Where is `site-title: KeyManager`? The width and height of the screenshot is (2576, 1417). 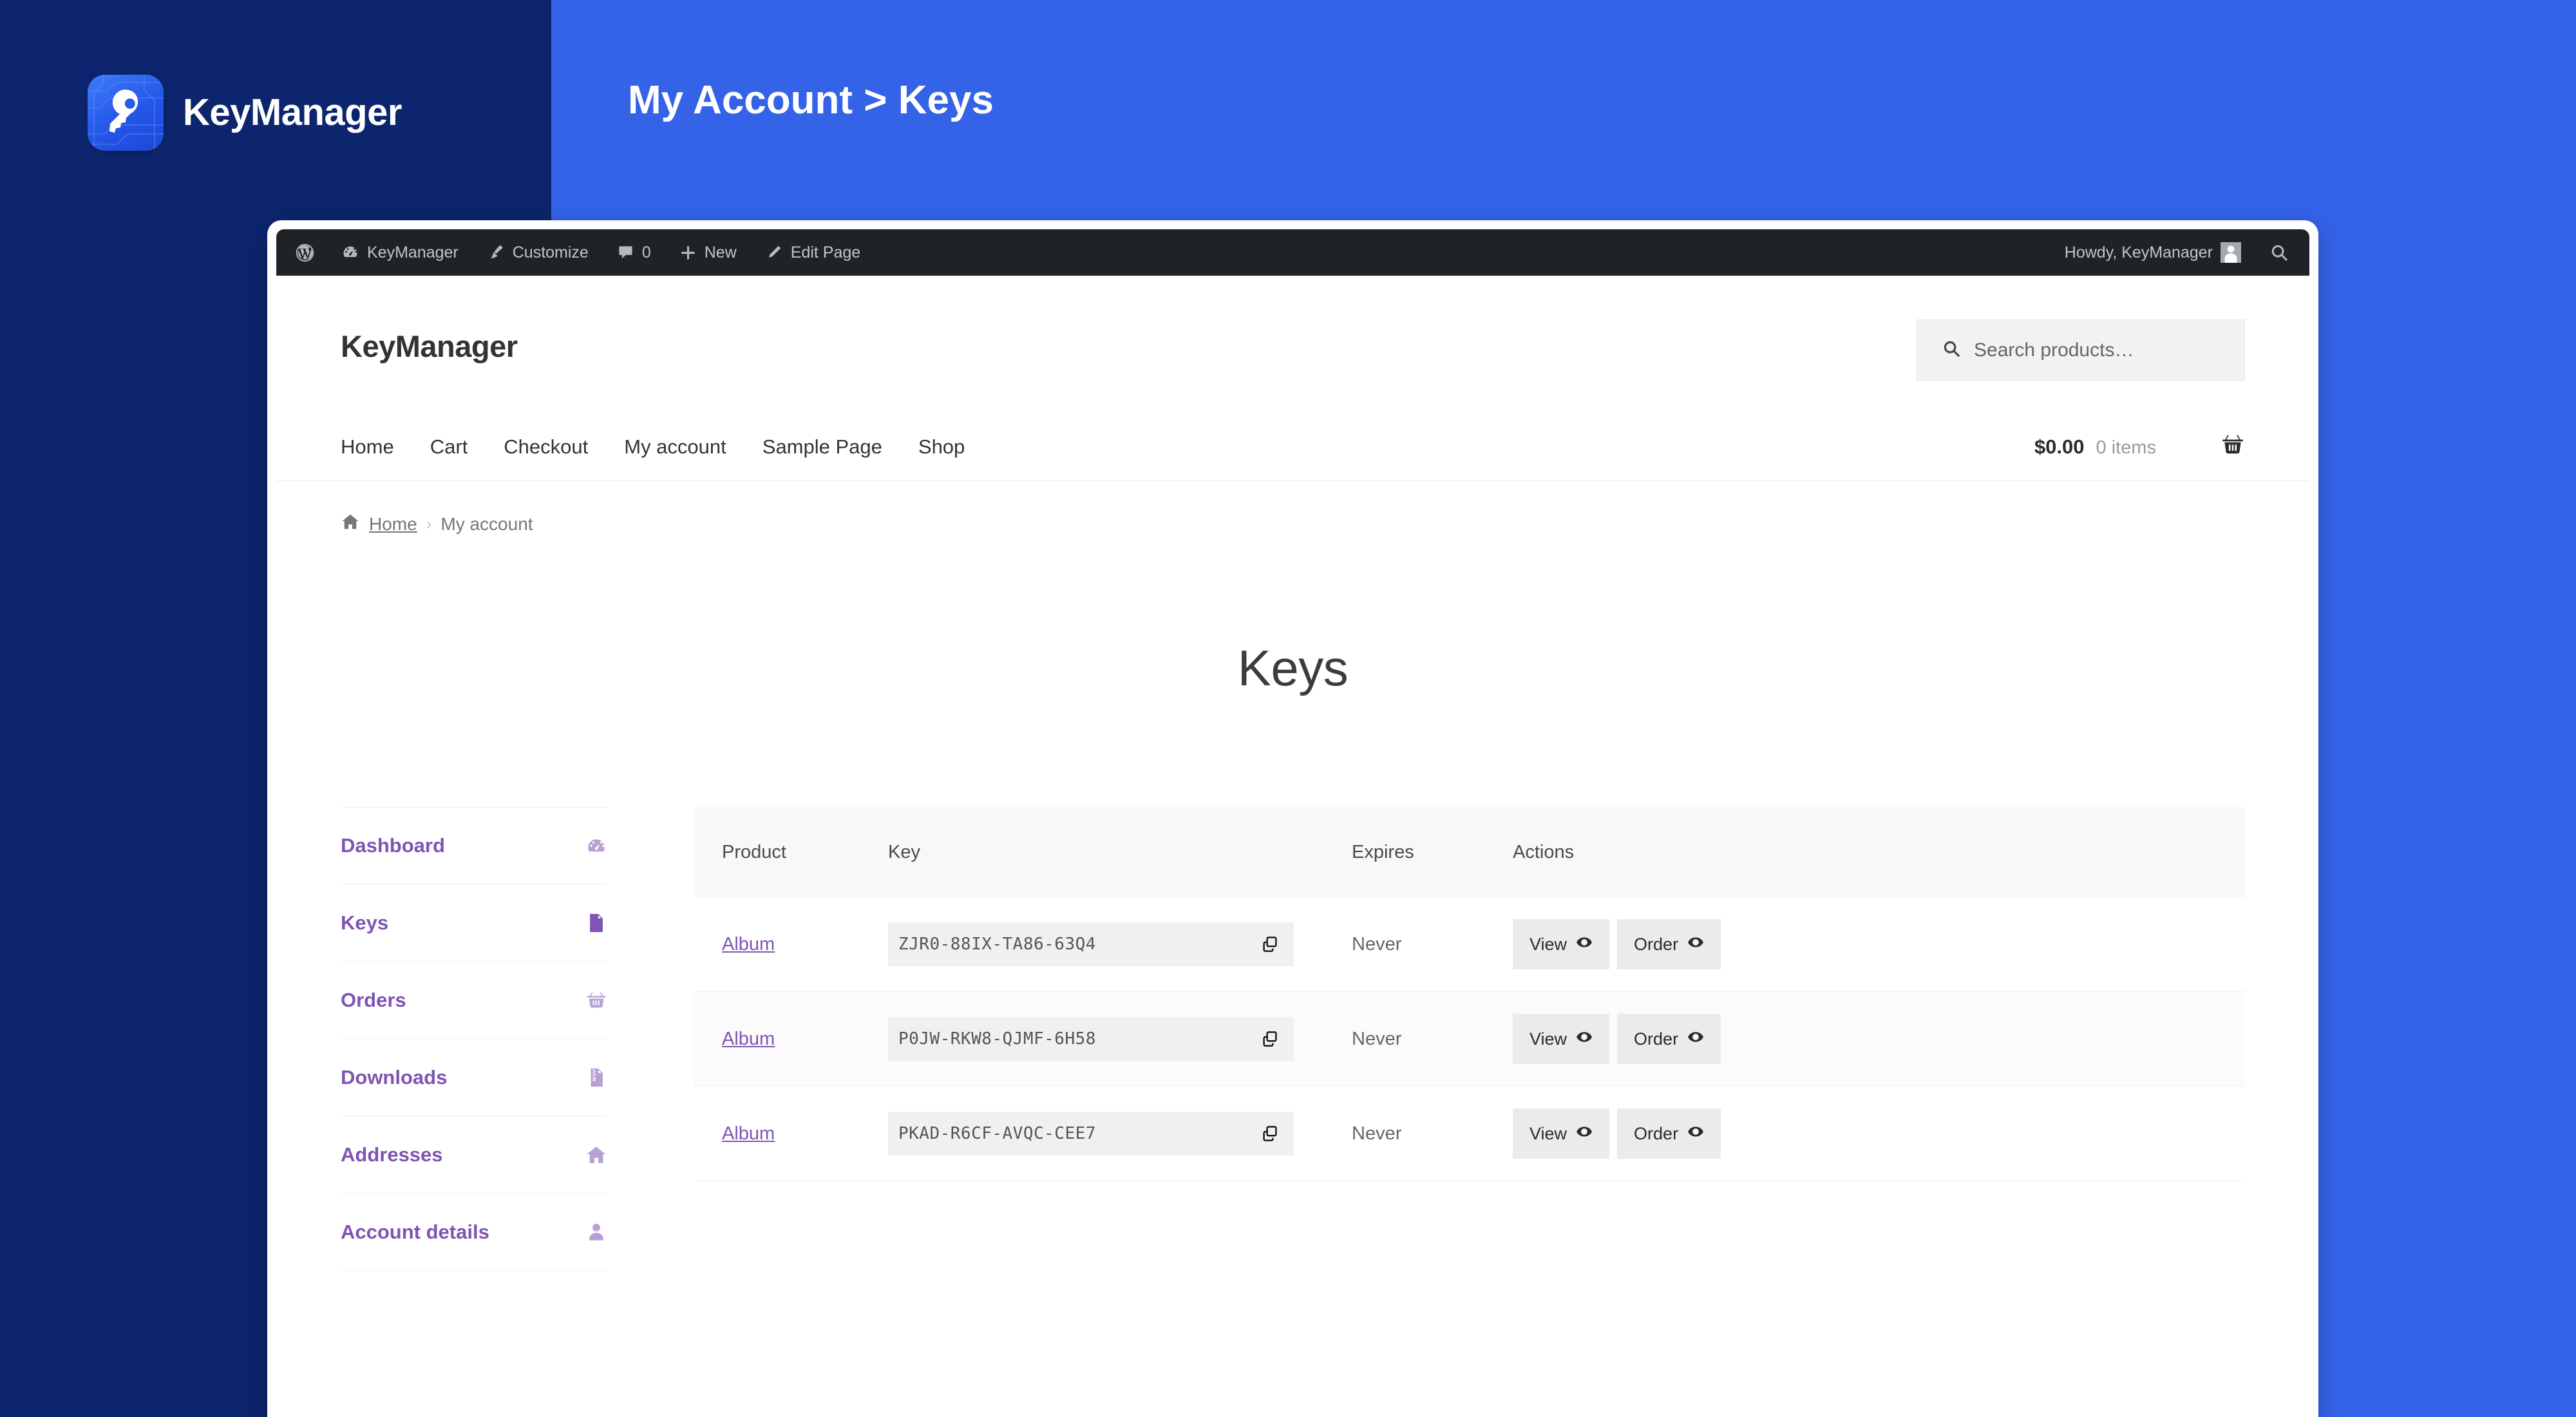
site-title: KeyManager is located at coordinates (430, 346).